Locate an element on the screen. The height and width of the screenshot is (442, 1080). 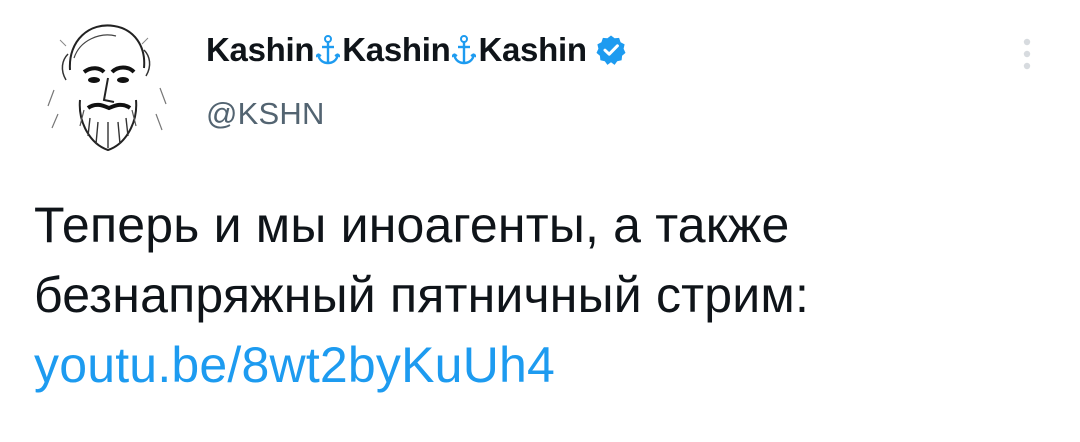
avatar-sketch-portrait is located at coordinates (105, 85).